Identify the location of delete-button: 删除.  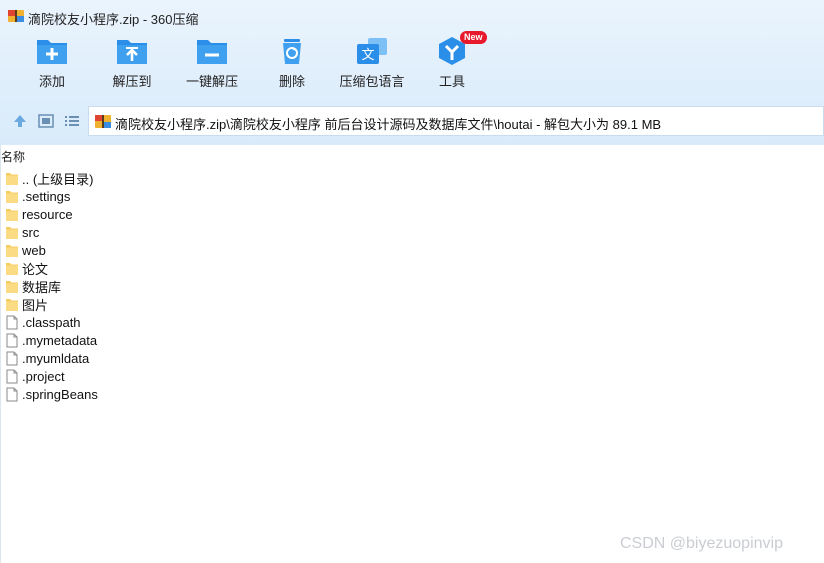
(292, 63).